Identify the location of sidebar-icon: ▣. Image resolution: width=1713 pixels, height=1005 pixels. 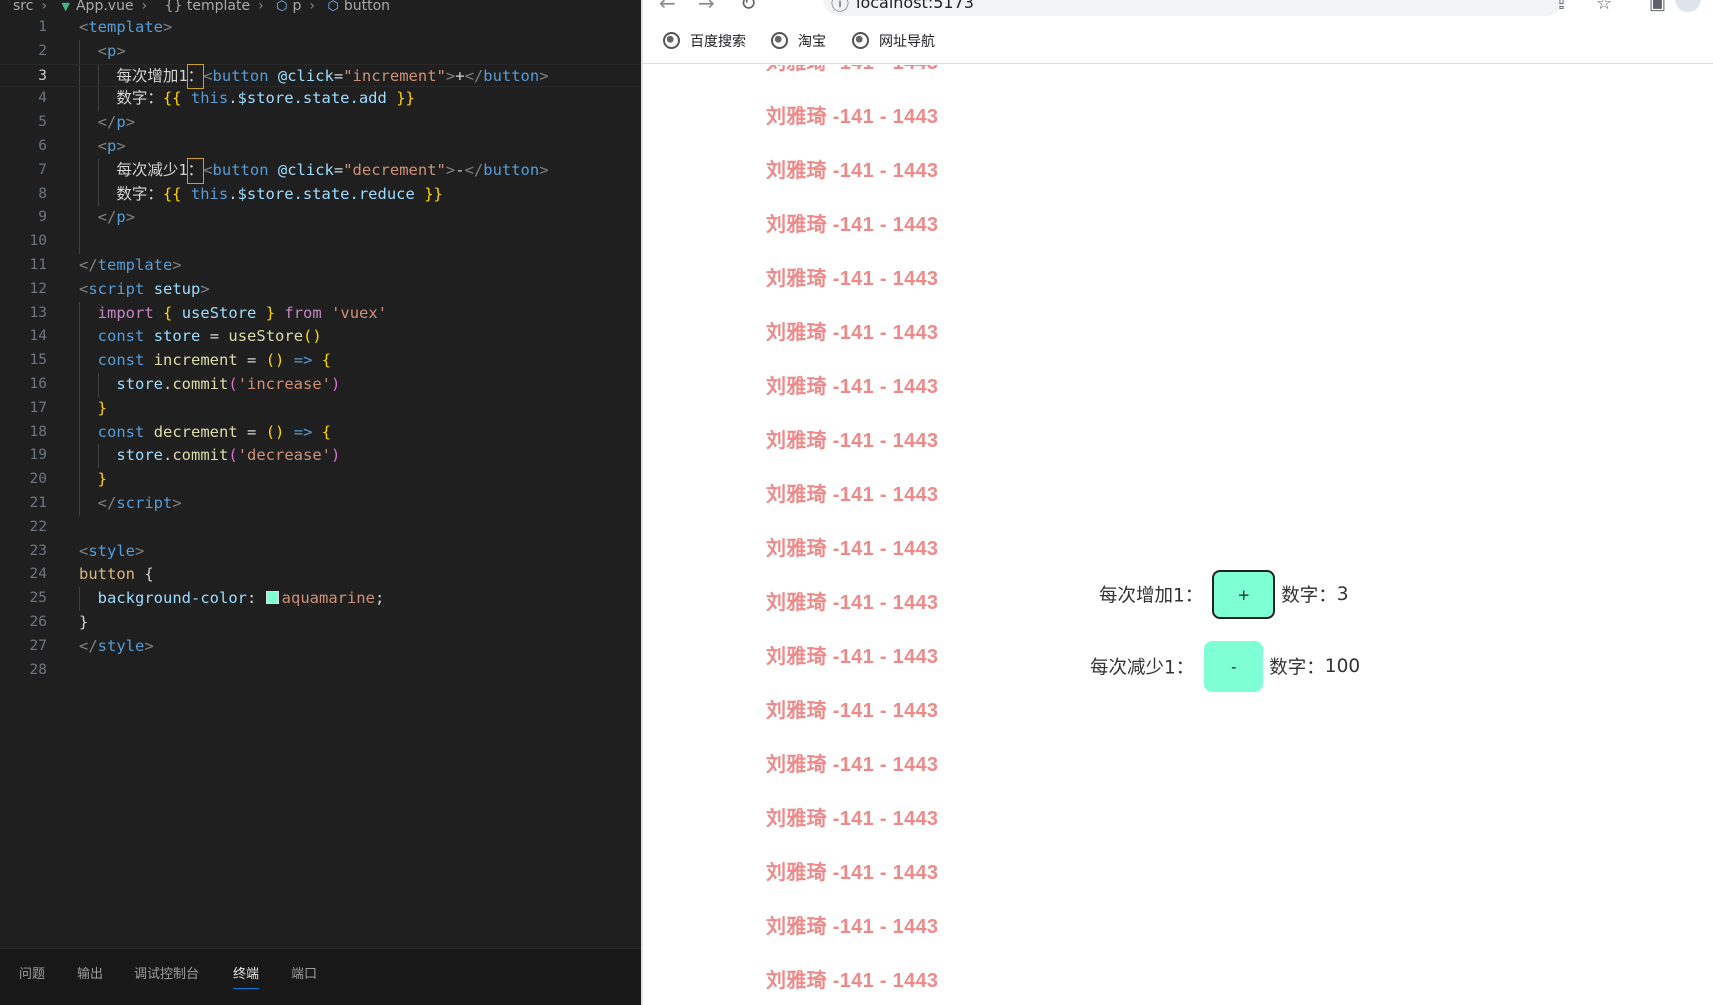
(1657, 7).